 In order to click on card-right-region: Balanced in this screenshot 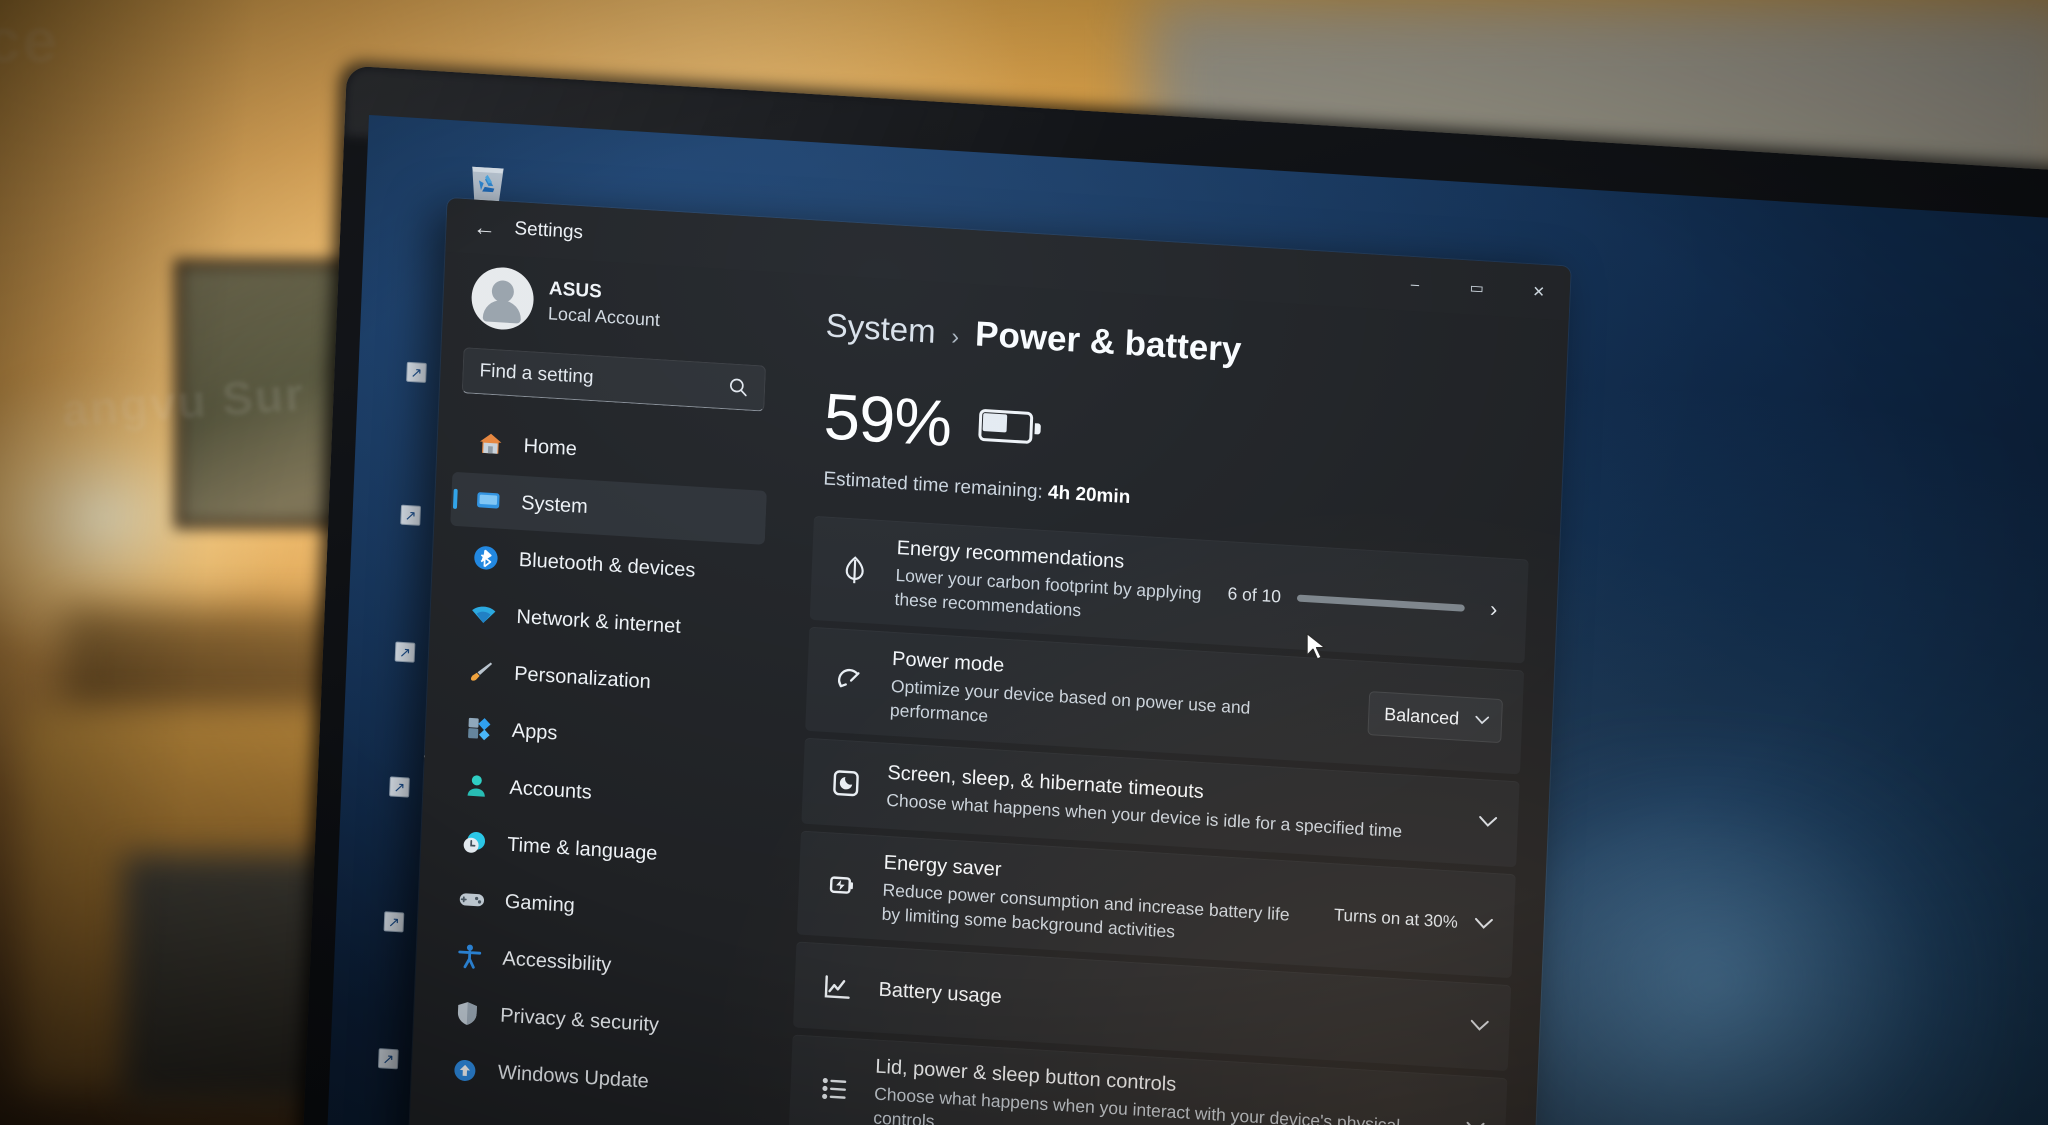, I will do `click(1435, 717)`.